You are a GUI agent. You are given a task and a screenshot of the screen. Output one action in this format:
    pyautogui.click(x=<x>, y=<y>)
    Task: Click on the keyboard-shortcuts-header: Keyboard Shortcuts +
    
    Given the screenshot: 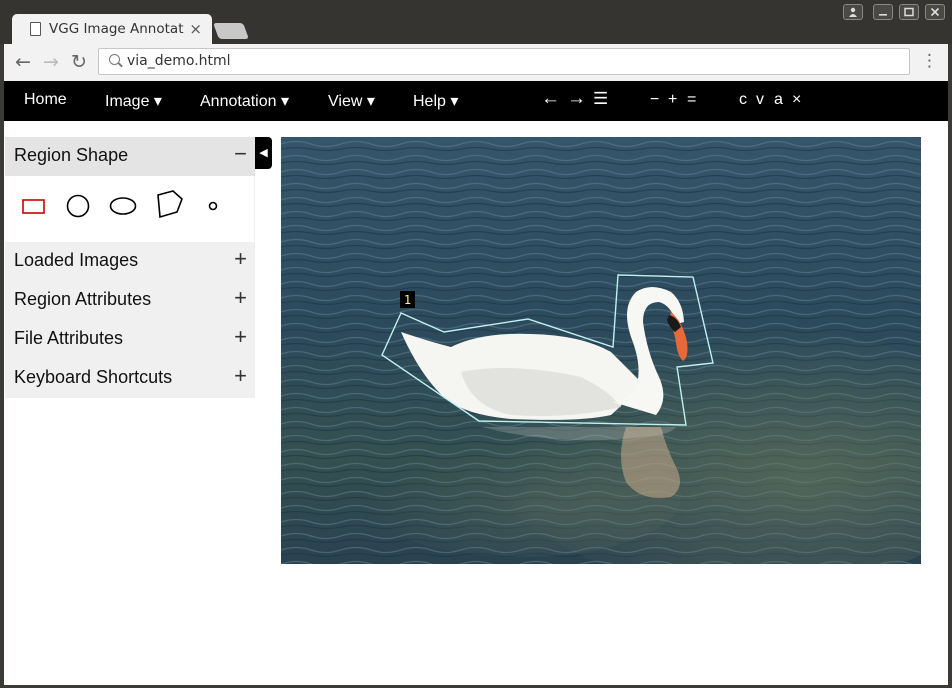 What is the action you would take?
    pyautogui.click(x=130, y=378)
    